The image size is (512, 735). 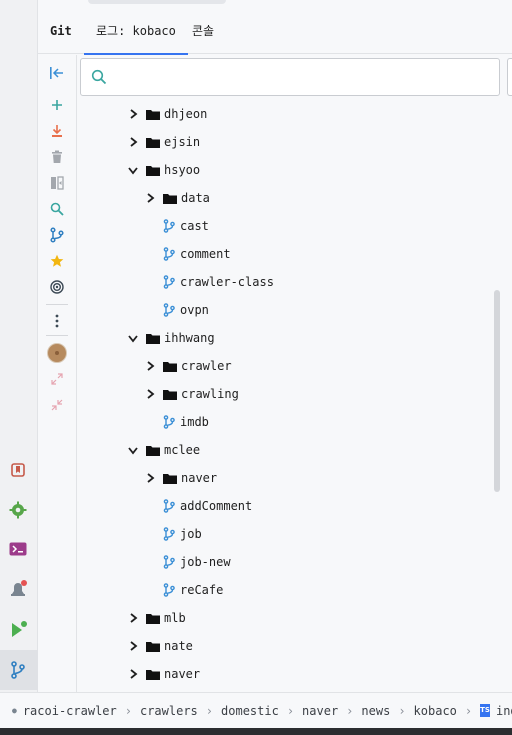 I want to click on tab-log: 로그: kobaco, so click(x=136, y=31).